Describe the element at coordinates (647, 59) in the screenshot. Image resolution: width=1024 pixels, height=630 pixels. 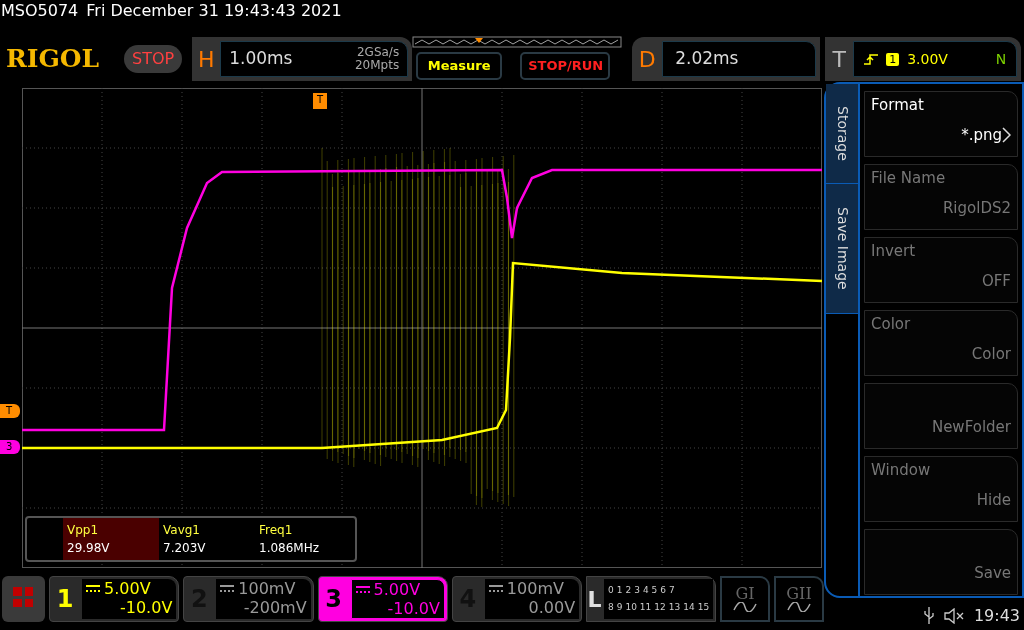
I see `delay-label: D` at that location.